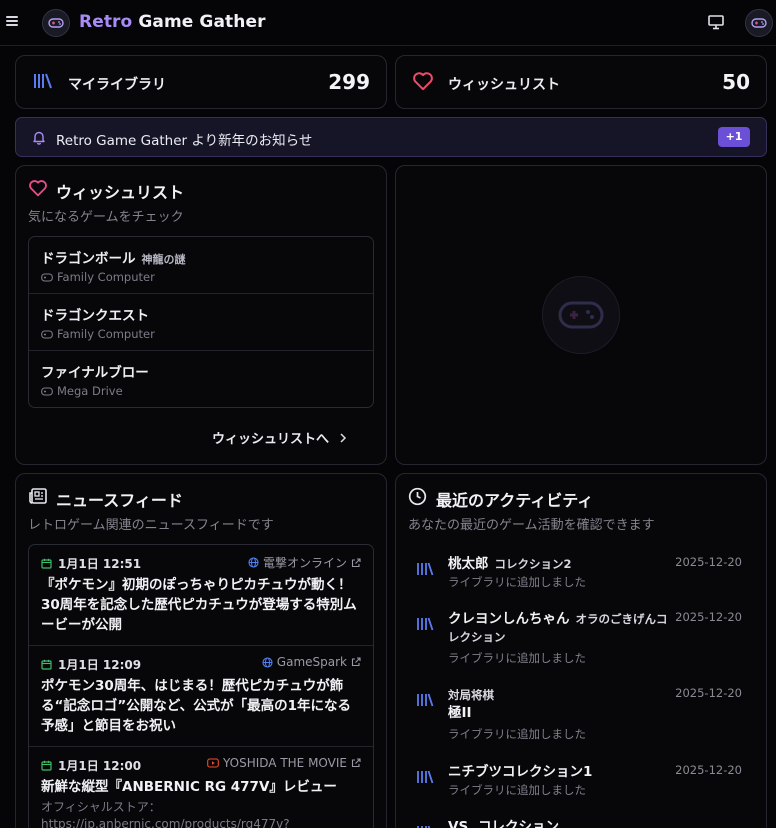 The height and width of the screenshot is (828, 776). Describe the element at coordinates (503, 823) in the screenshot. I see `activity-title: VS. コレクション` at that location.